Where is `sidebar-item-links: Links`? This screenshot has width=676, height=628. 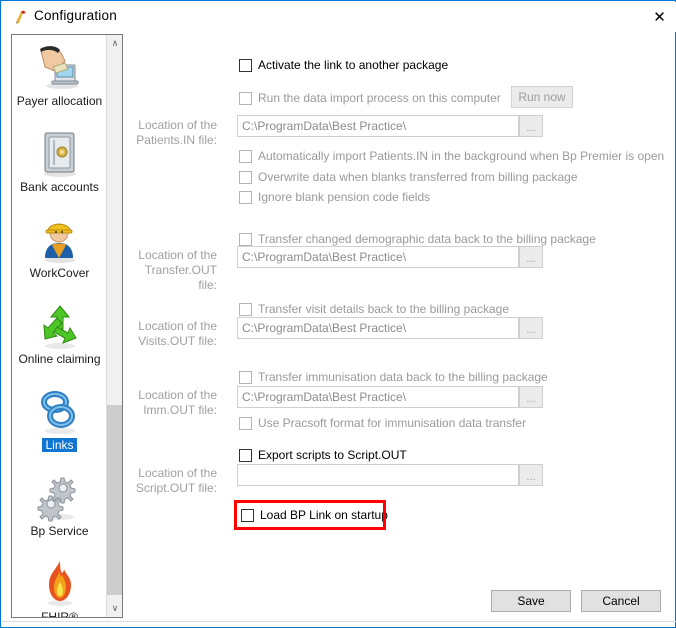 sidebar-item-links: Links is located at coordinates (59, 422).